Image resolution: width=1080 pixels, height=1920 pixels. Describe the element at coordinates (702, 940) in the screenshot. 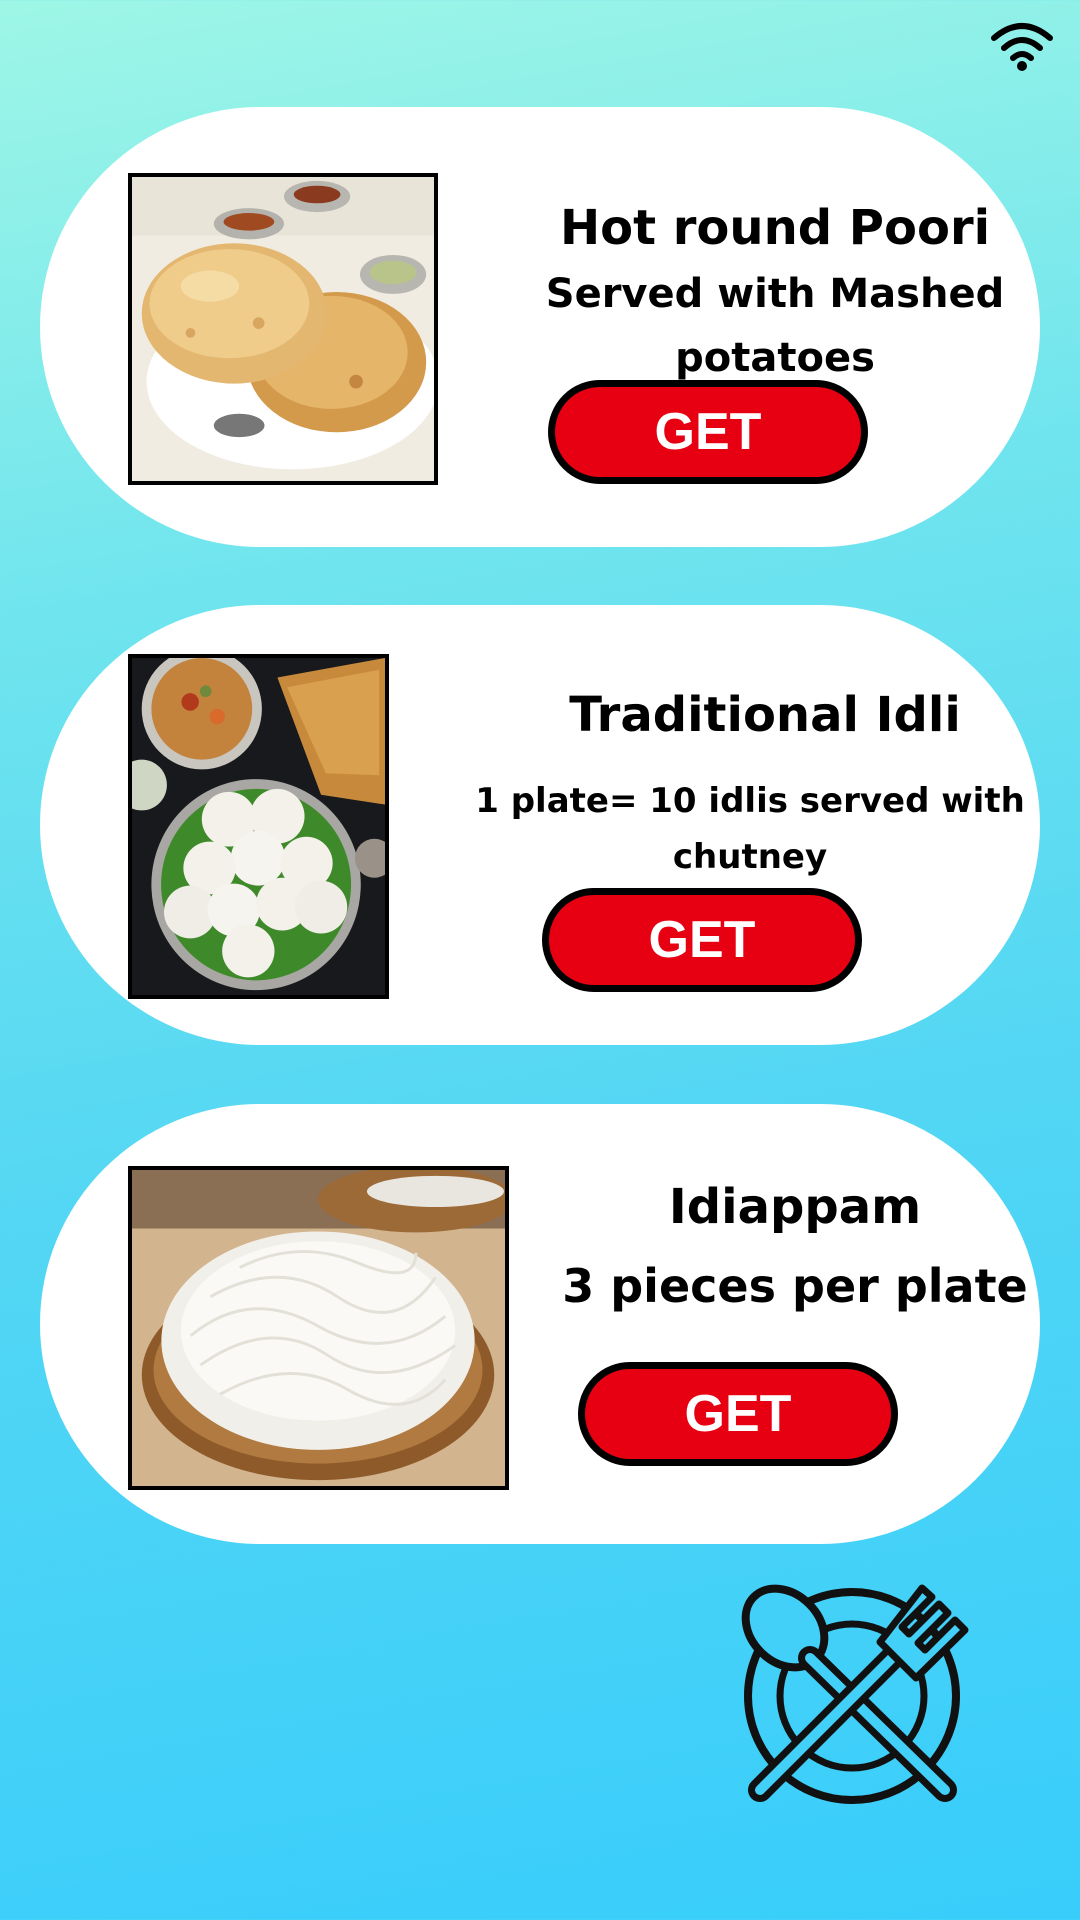

I see `get-button-idli: GET` at that location.